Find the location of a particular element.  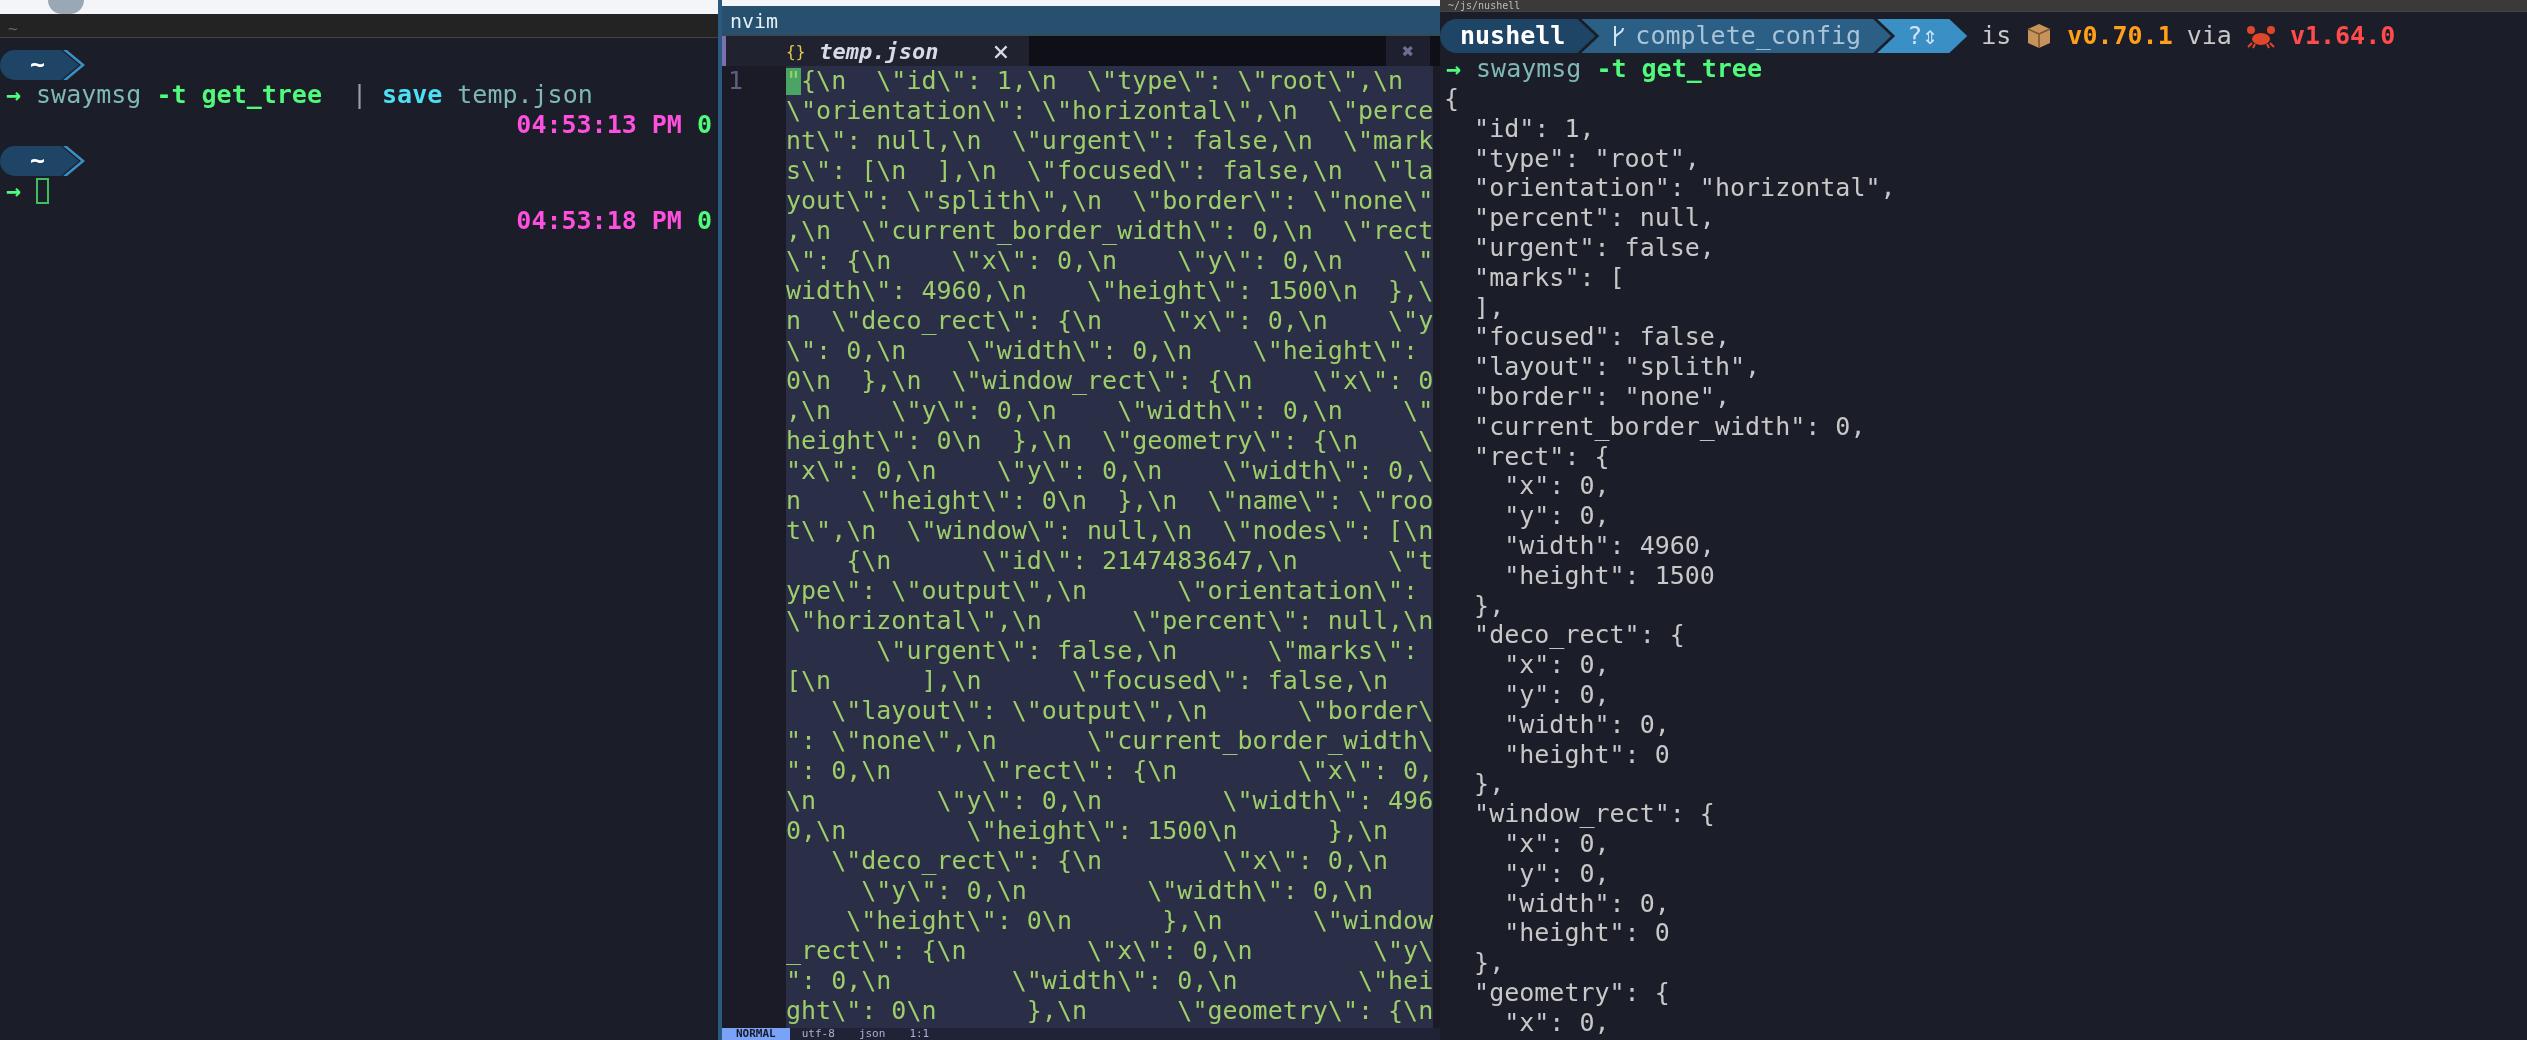

crab-icon is located at coordinates (2260, 36).